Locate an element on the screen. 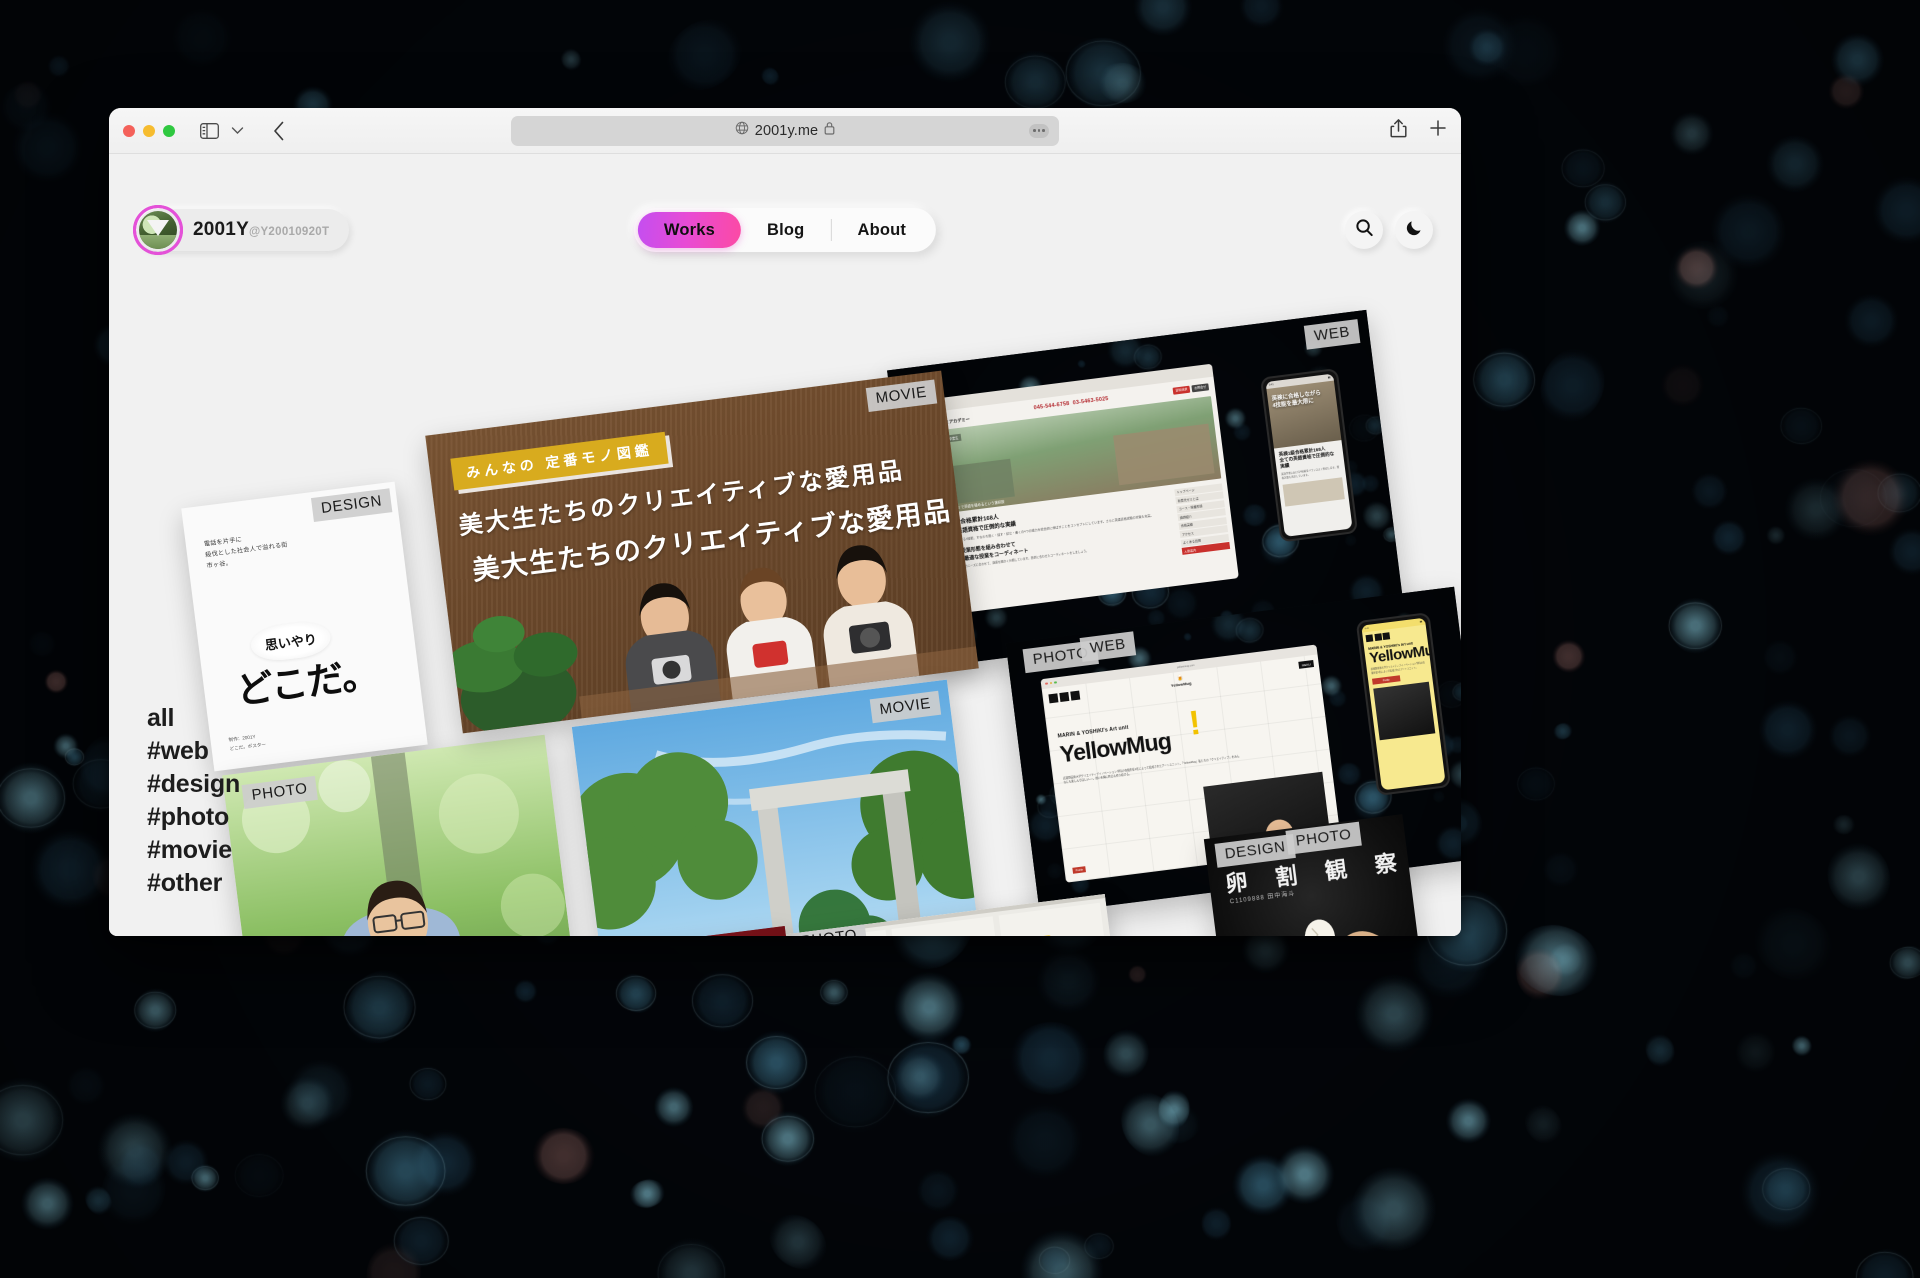 The height and width of the screenshot is (1278, 1920). address-bar: 2001y.me is located at coordinates (785, 130).